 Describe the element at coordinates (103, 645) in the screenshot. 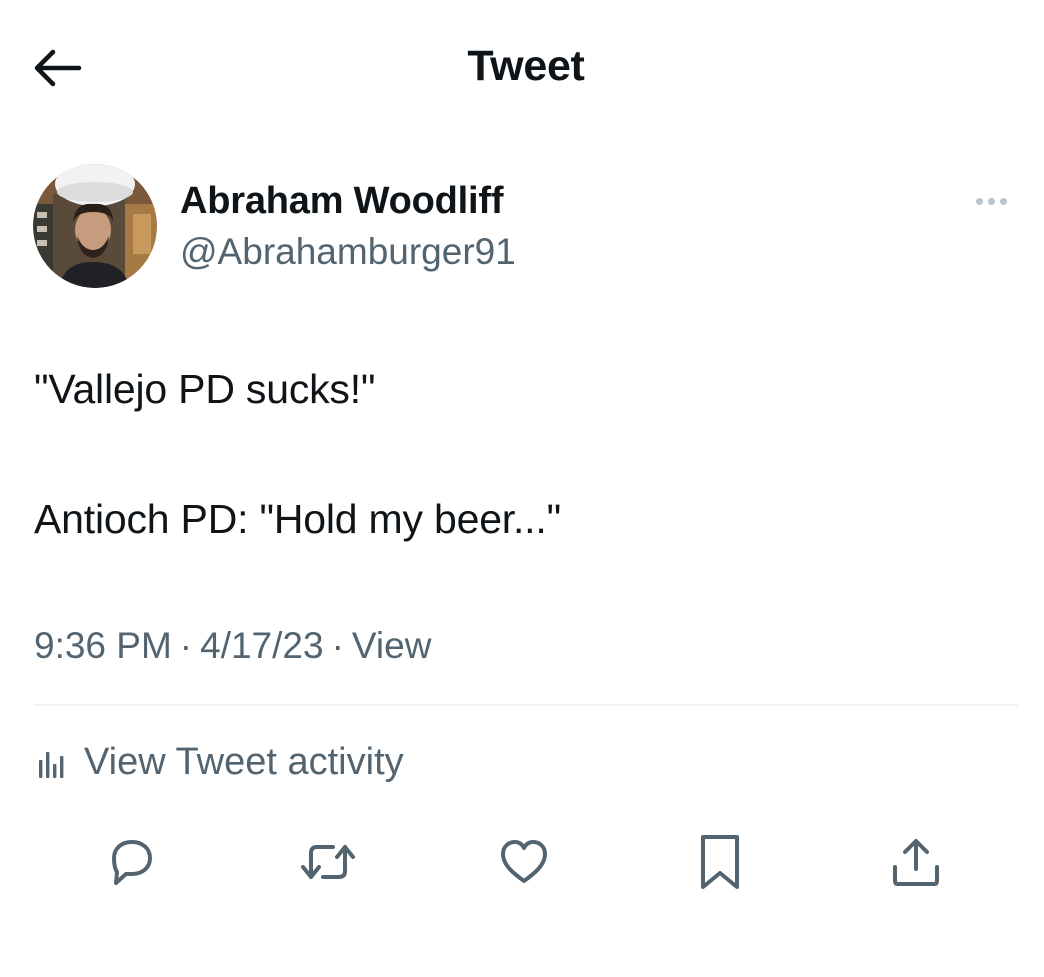

I see `tweet-time: 9:36 PM` at that location.